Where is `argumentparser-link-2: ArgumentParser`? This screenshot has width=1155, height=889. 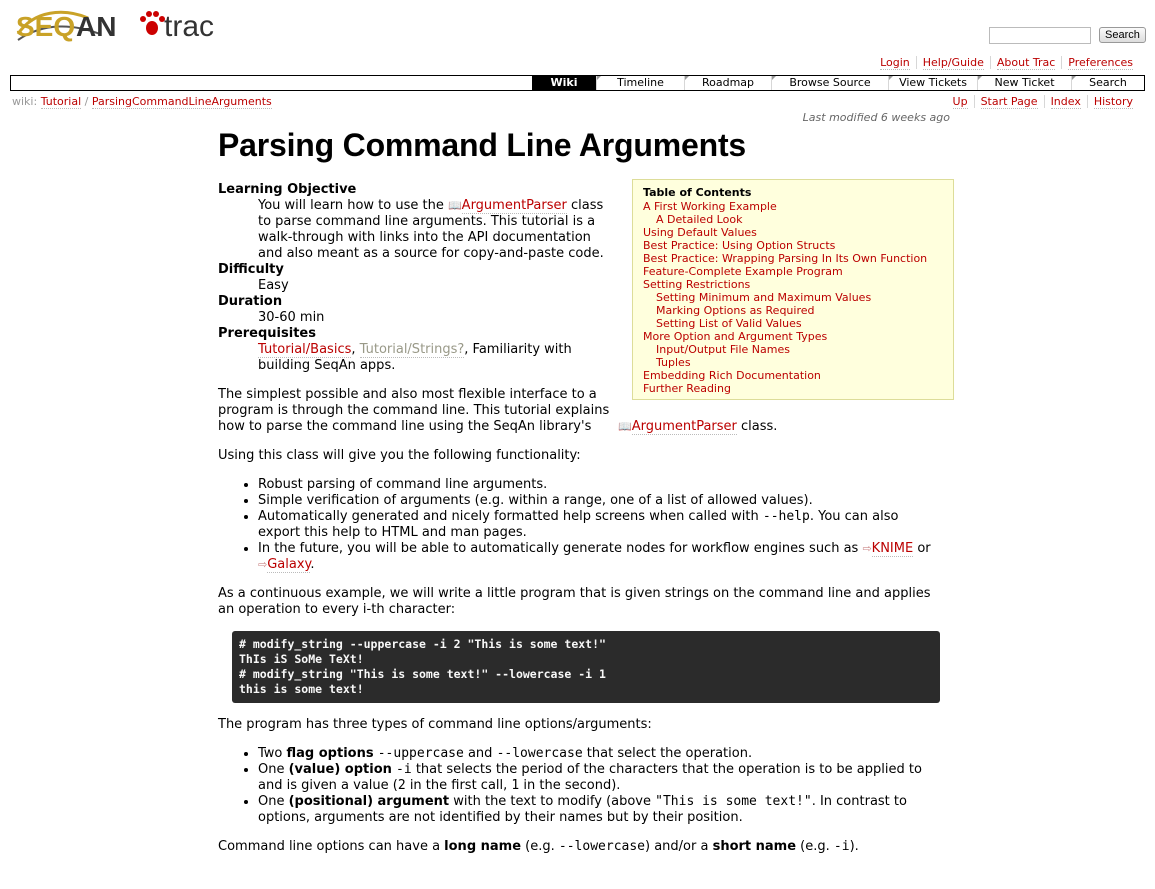 argumentparser-link-2: ArgumentParser is located at coordinates (684, 427).